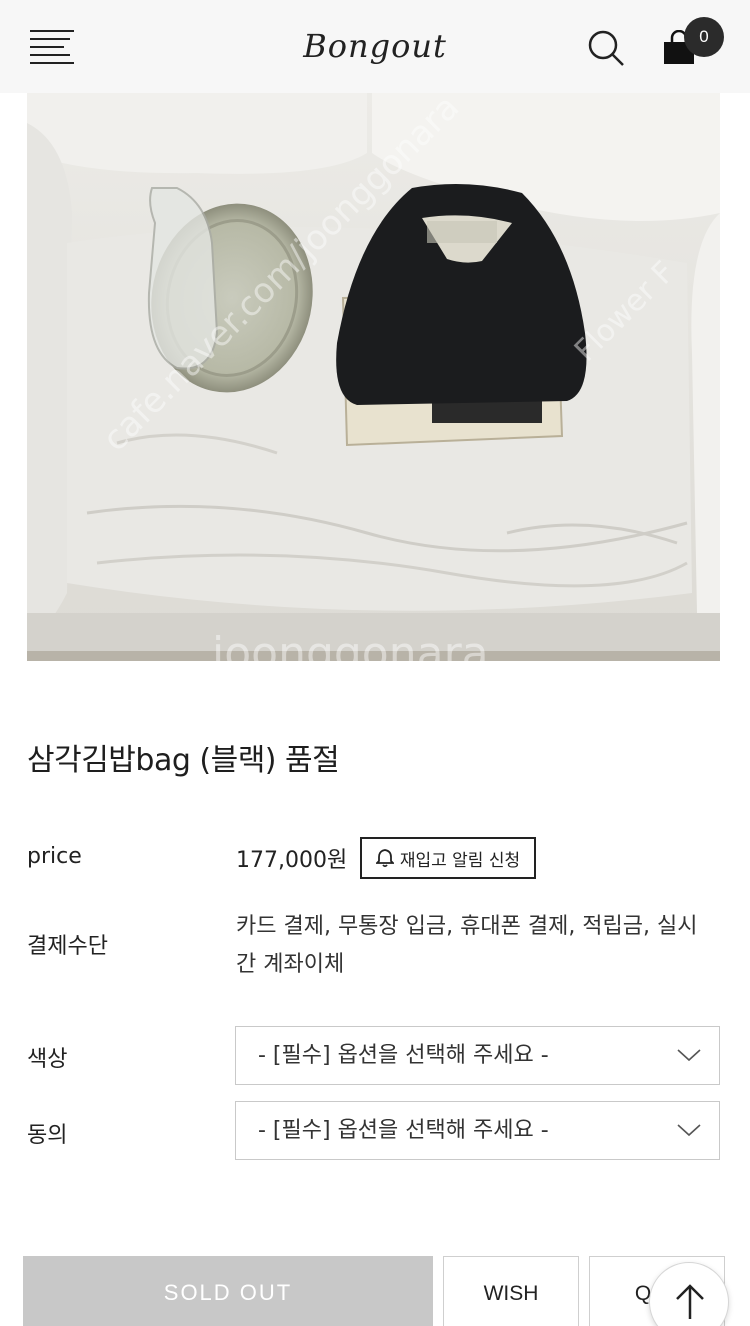 The width and height of the screenshot is (750, 1326). Describe the element at coordinates (511, 1291) in the screenshot. I see `wish-button: WISH` at that location.